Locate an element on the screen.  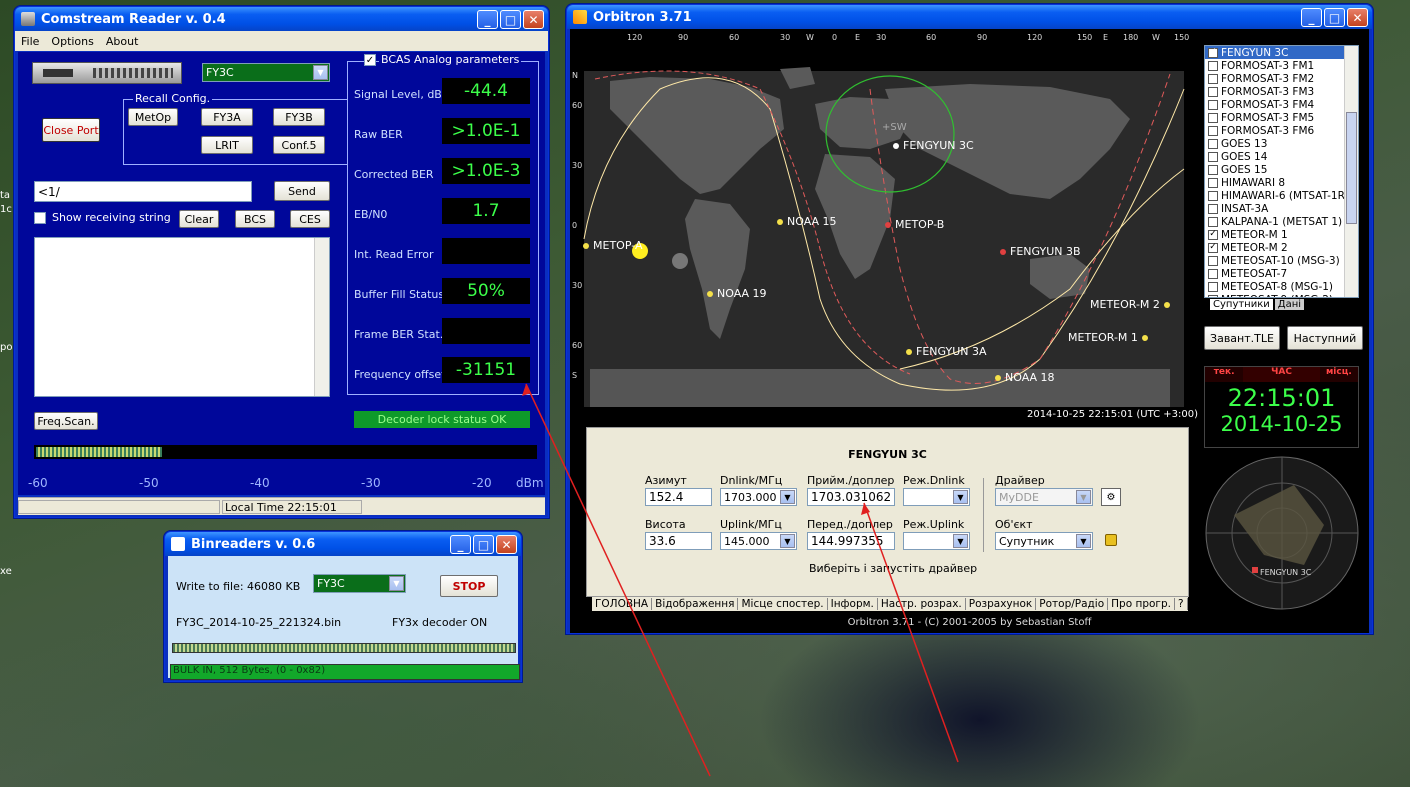
recall-fy3a-button: FY3A is located at coordinates (227, 117).